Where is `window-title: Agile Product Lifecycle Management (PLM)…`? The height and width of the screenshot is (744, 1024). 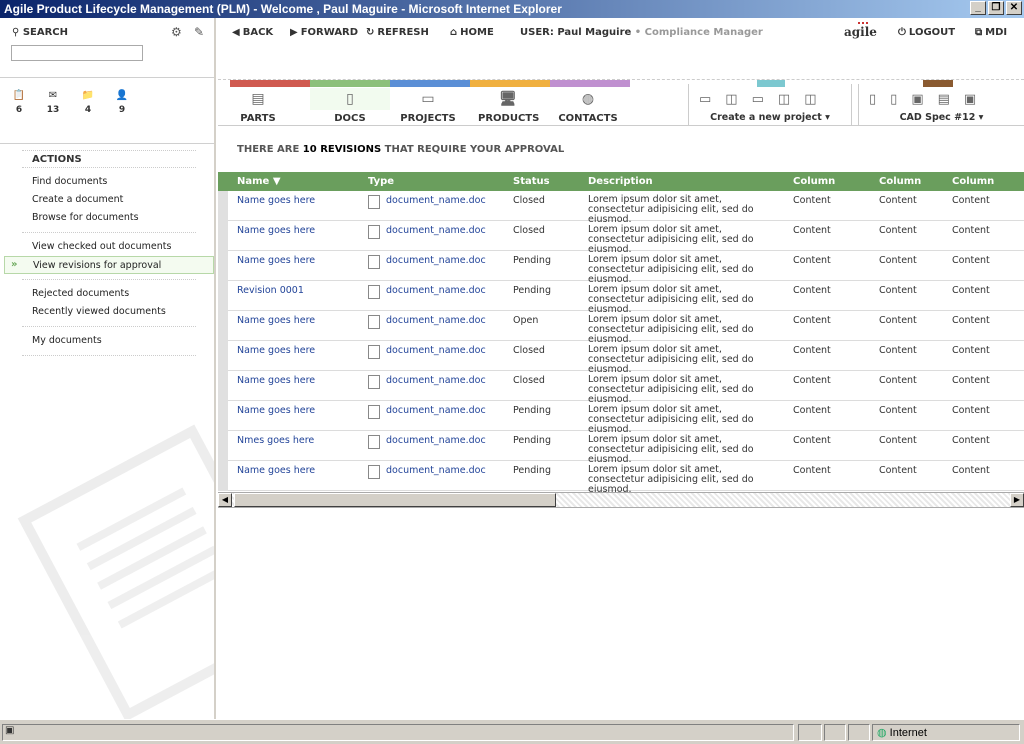 window-title: Agile Product Lifecycle Management (PLM)… is located at coordinates (283, 9).